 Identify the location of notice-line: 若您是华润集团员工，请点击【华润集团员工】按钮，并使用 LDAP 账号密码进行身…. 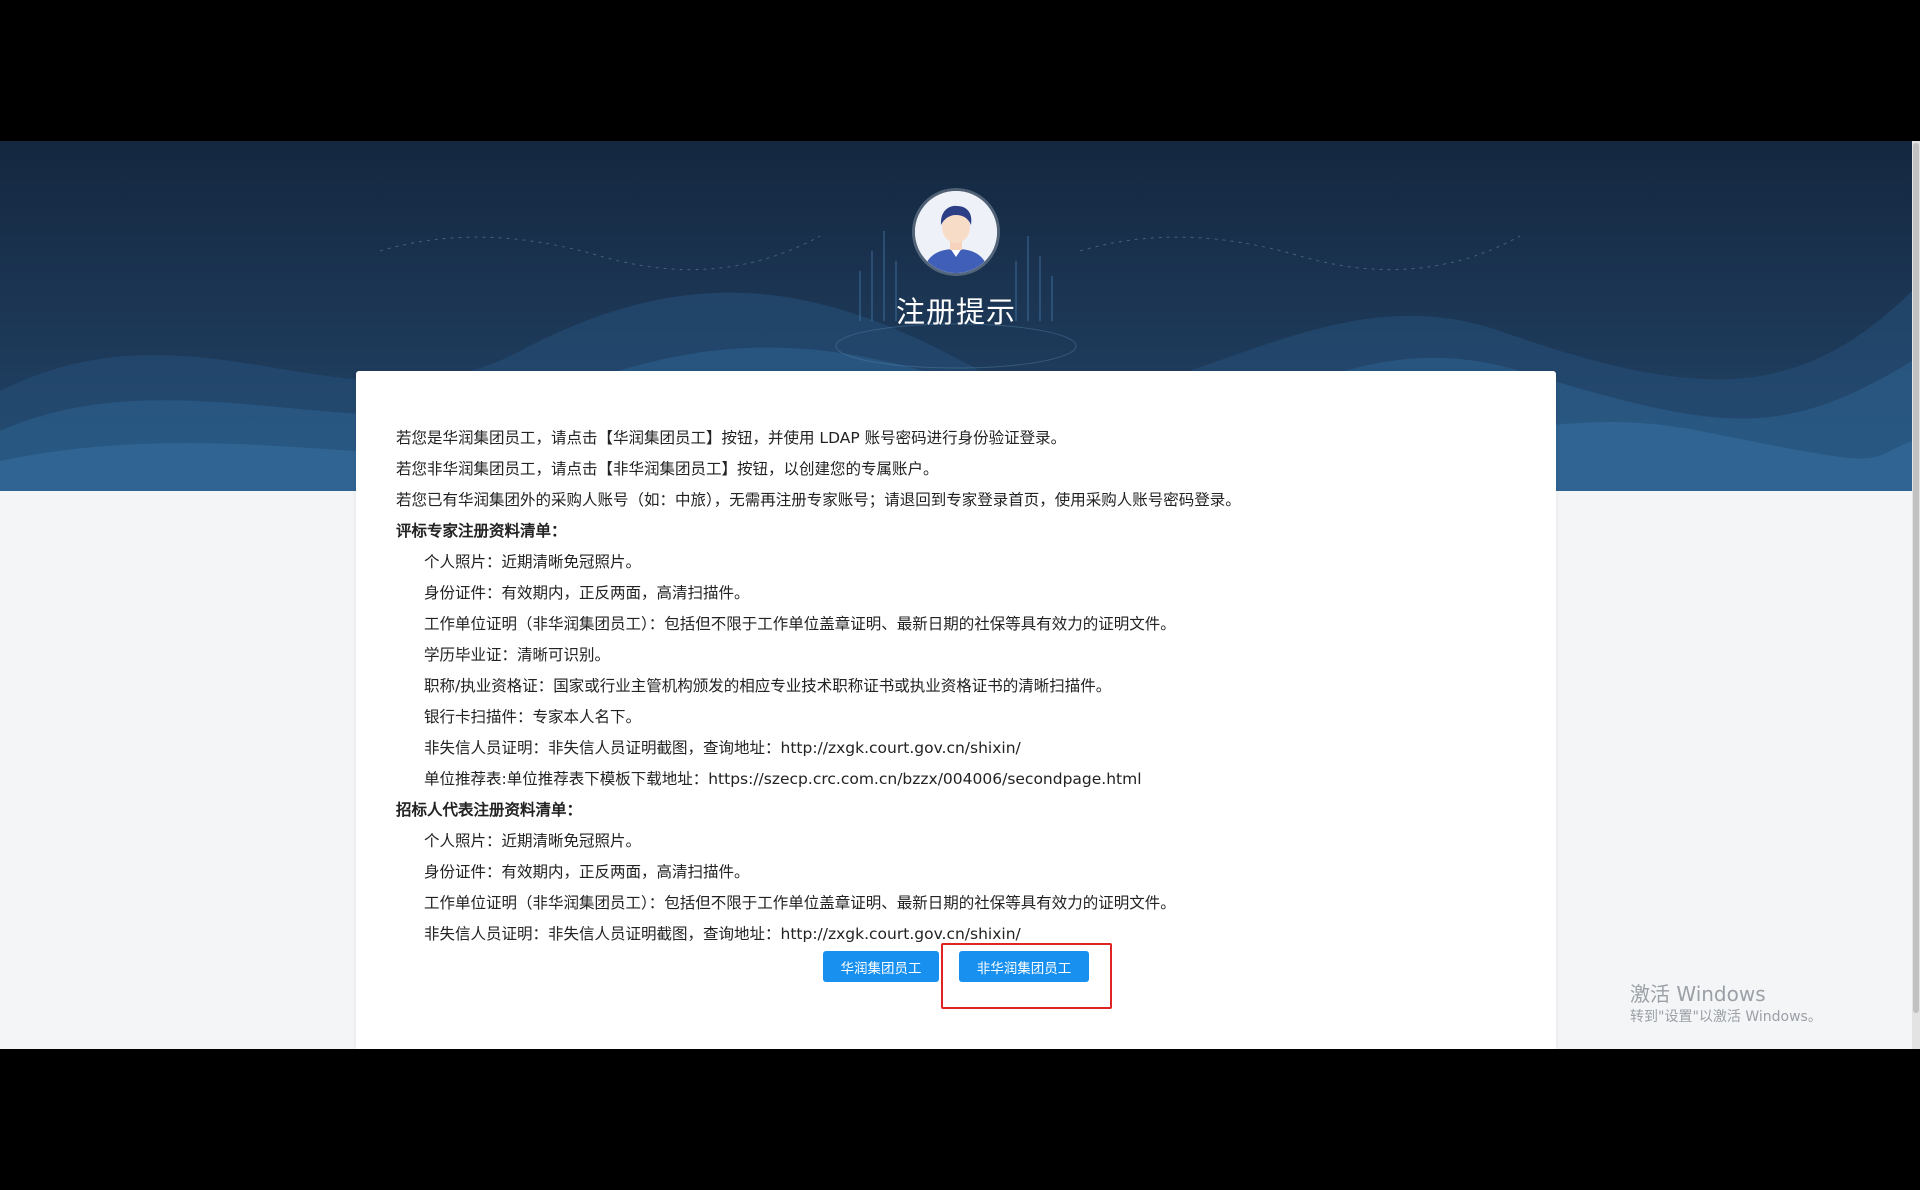
(731, 438).